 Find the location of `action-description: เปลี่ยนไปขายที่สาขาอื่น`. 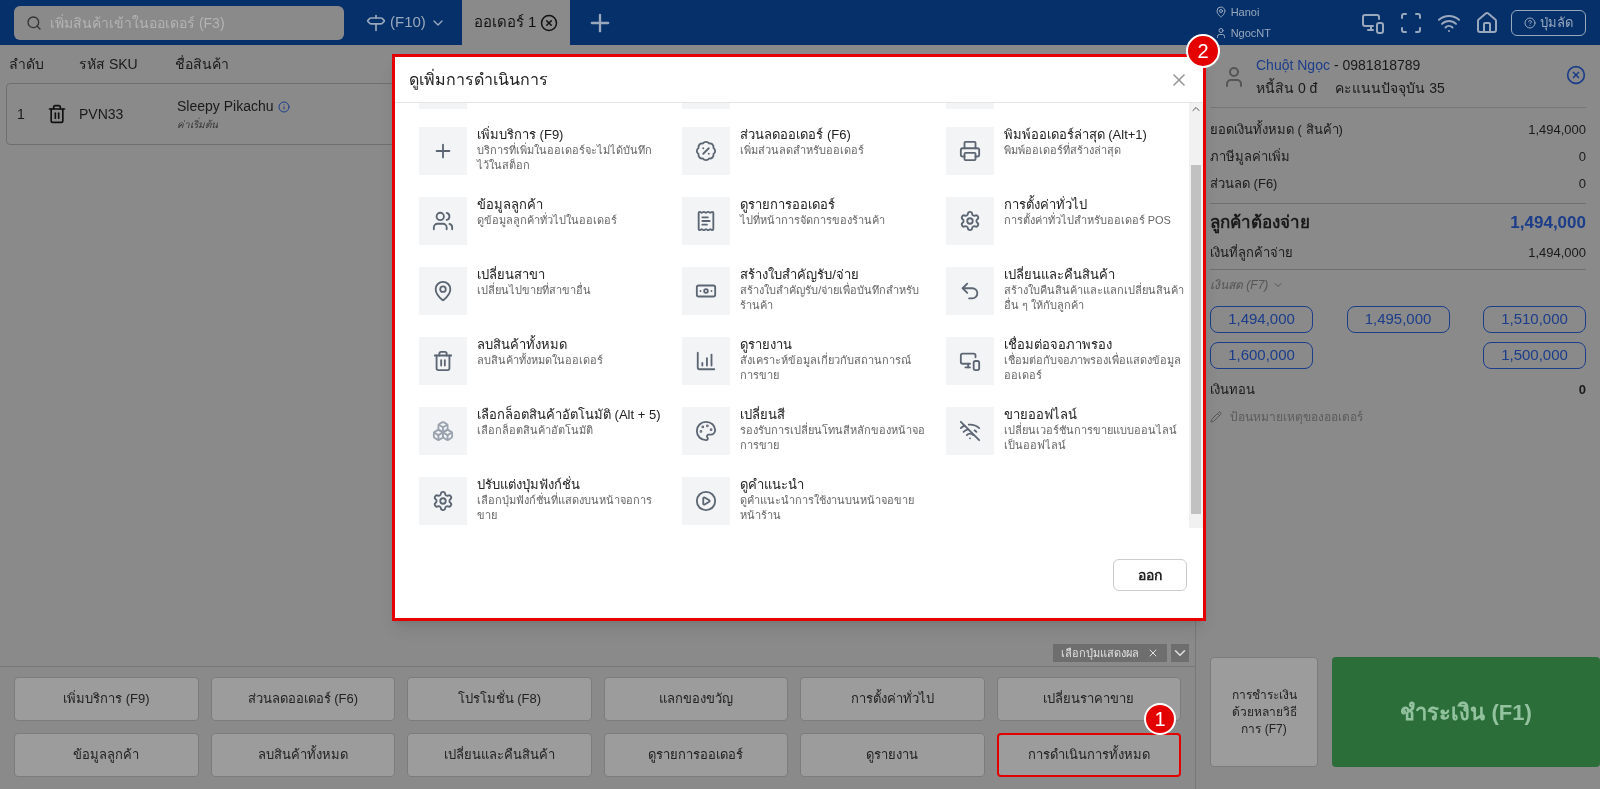

action-description: เปลี่ยนไปขายที่สาขาอื่น is located at coordinates (534, 290).